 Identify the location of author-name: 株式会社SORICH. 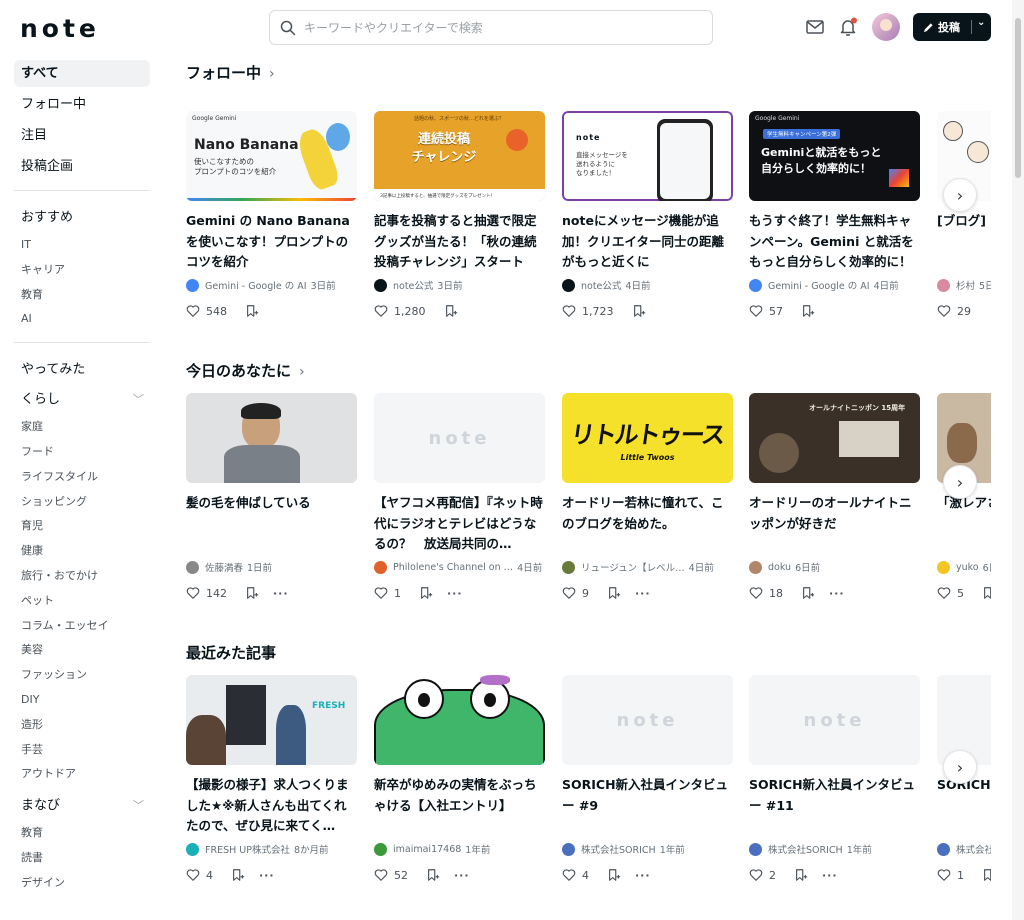
(805, 849).